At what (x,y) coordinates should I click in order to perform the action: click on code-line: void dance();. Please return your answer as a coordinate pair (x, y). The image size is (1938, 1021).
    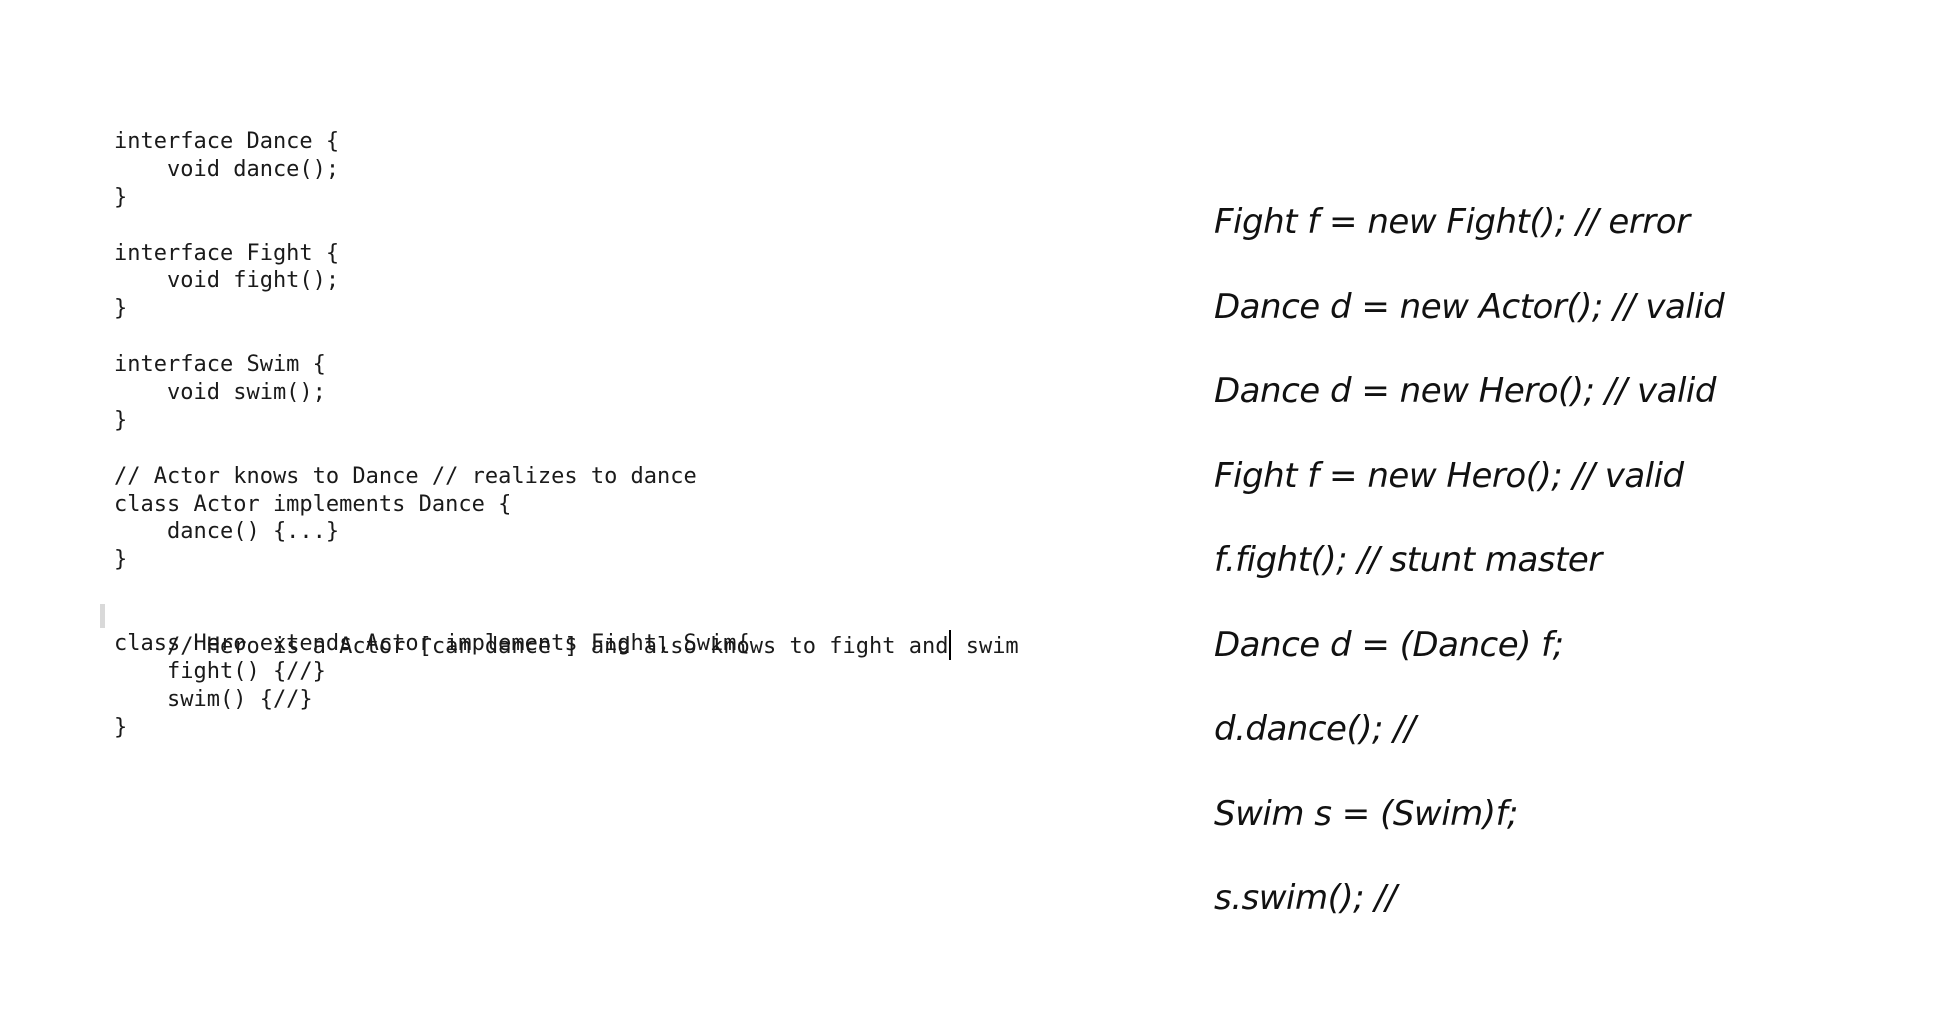
    Looking at the image, I should click on (227, 169).